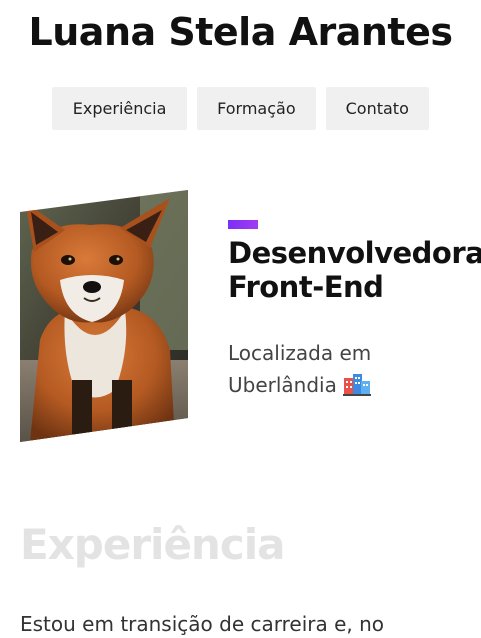 This screenshot has width=481, height=638. I want to click on role-title: Desenvolvedora Front-End, so click(354, 270).